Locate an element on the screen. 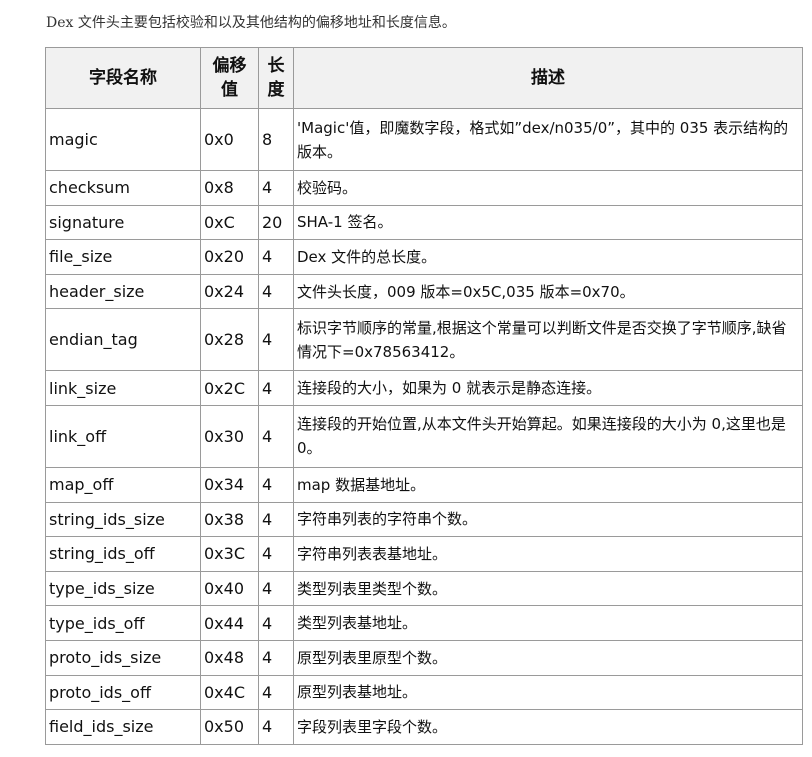 This screenshot has width=812, height=757. field-name-cell: checksum is located at coordinates (123, 188).